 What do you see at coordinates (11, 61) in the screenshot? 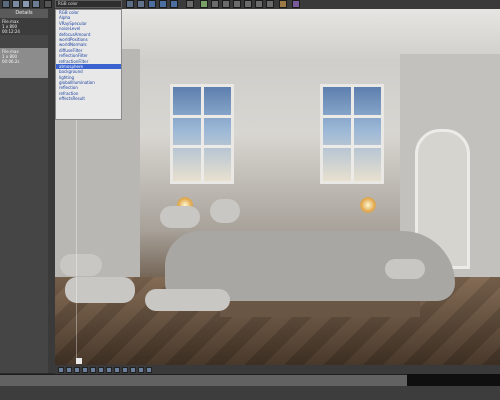
I see `history-entry-line: 00:06:2s` at bounding box center [11, 61].